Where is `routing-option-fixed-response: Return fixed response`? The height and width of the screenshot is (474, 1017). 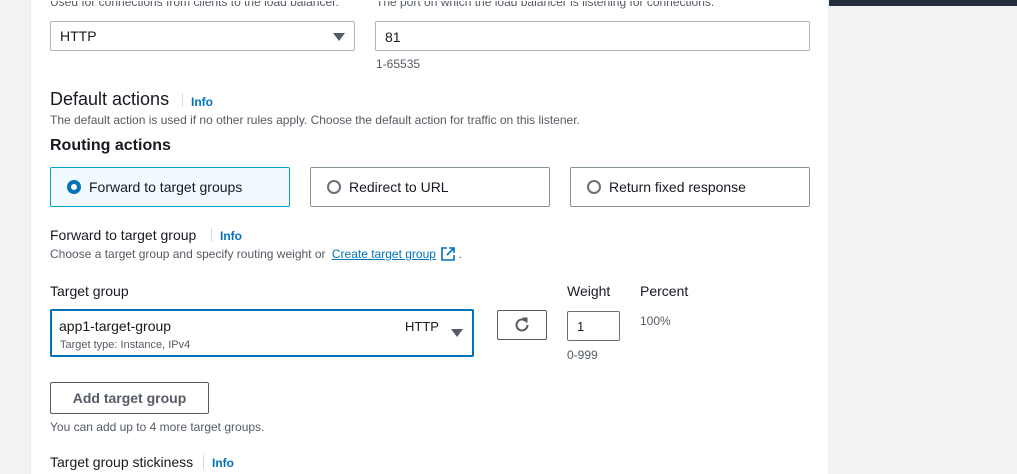
routing-option-fixed-response: Return fixed response is located at coordinates (690, 187).